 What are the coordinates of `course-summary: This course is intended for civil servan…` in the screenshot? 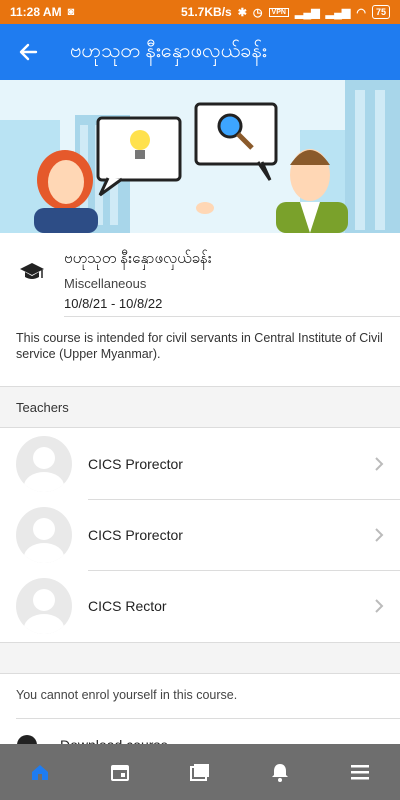 It's located at (199, 346).